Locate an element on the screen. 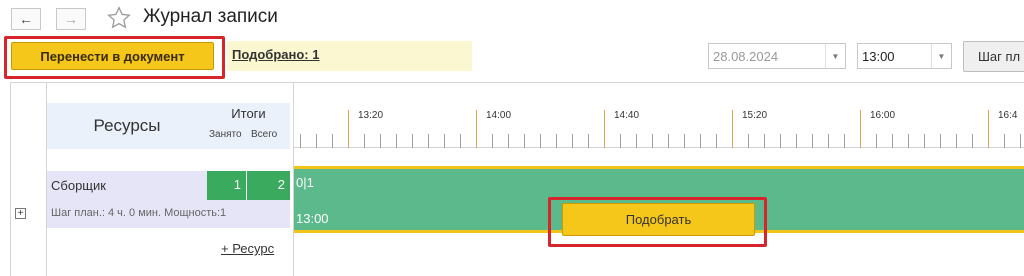  bar-count-text: 0|1 is located at coordinates (305, 182).